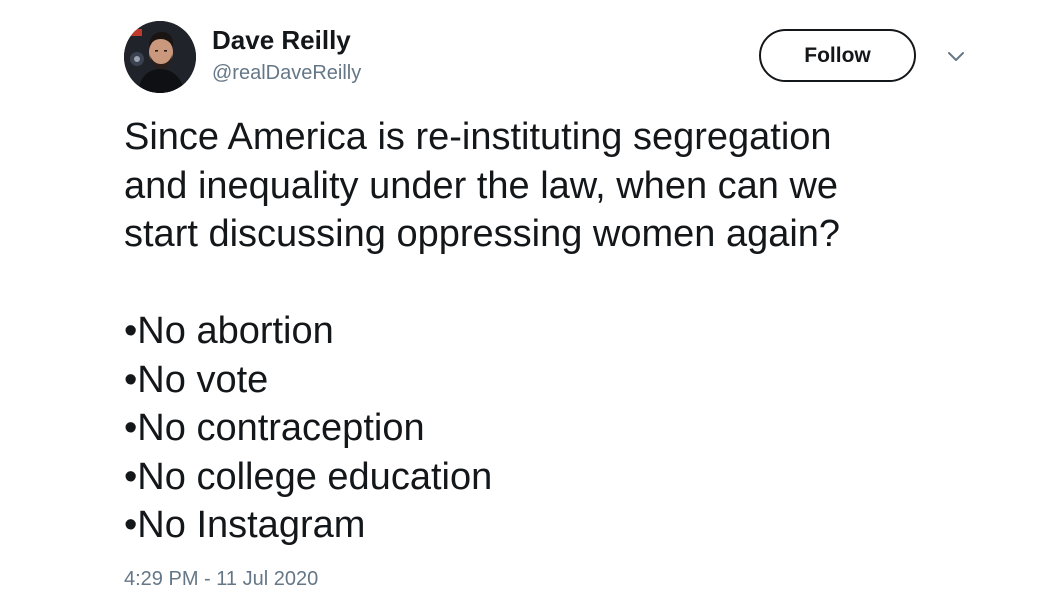 Image resolution: width=1050 pixels, height=600 pixels. I want to click on author-display-name: Dave Reilly, so click(286, 40).